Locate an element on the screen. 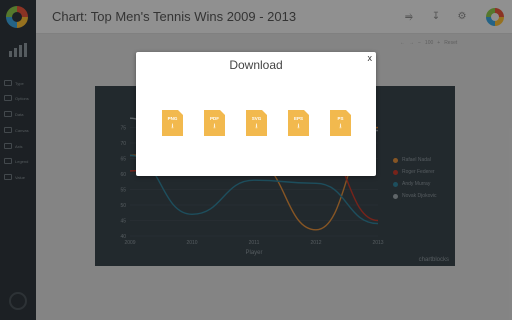  close-button: x is located at coordinates (370, 58).